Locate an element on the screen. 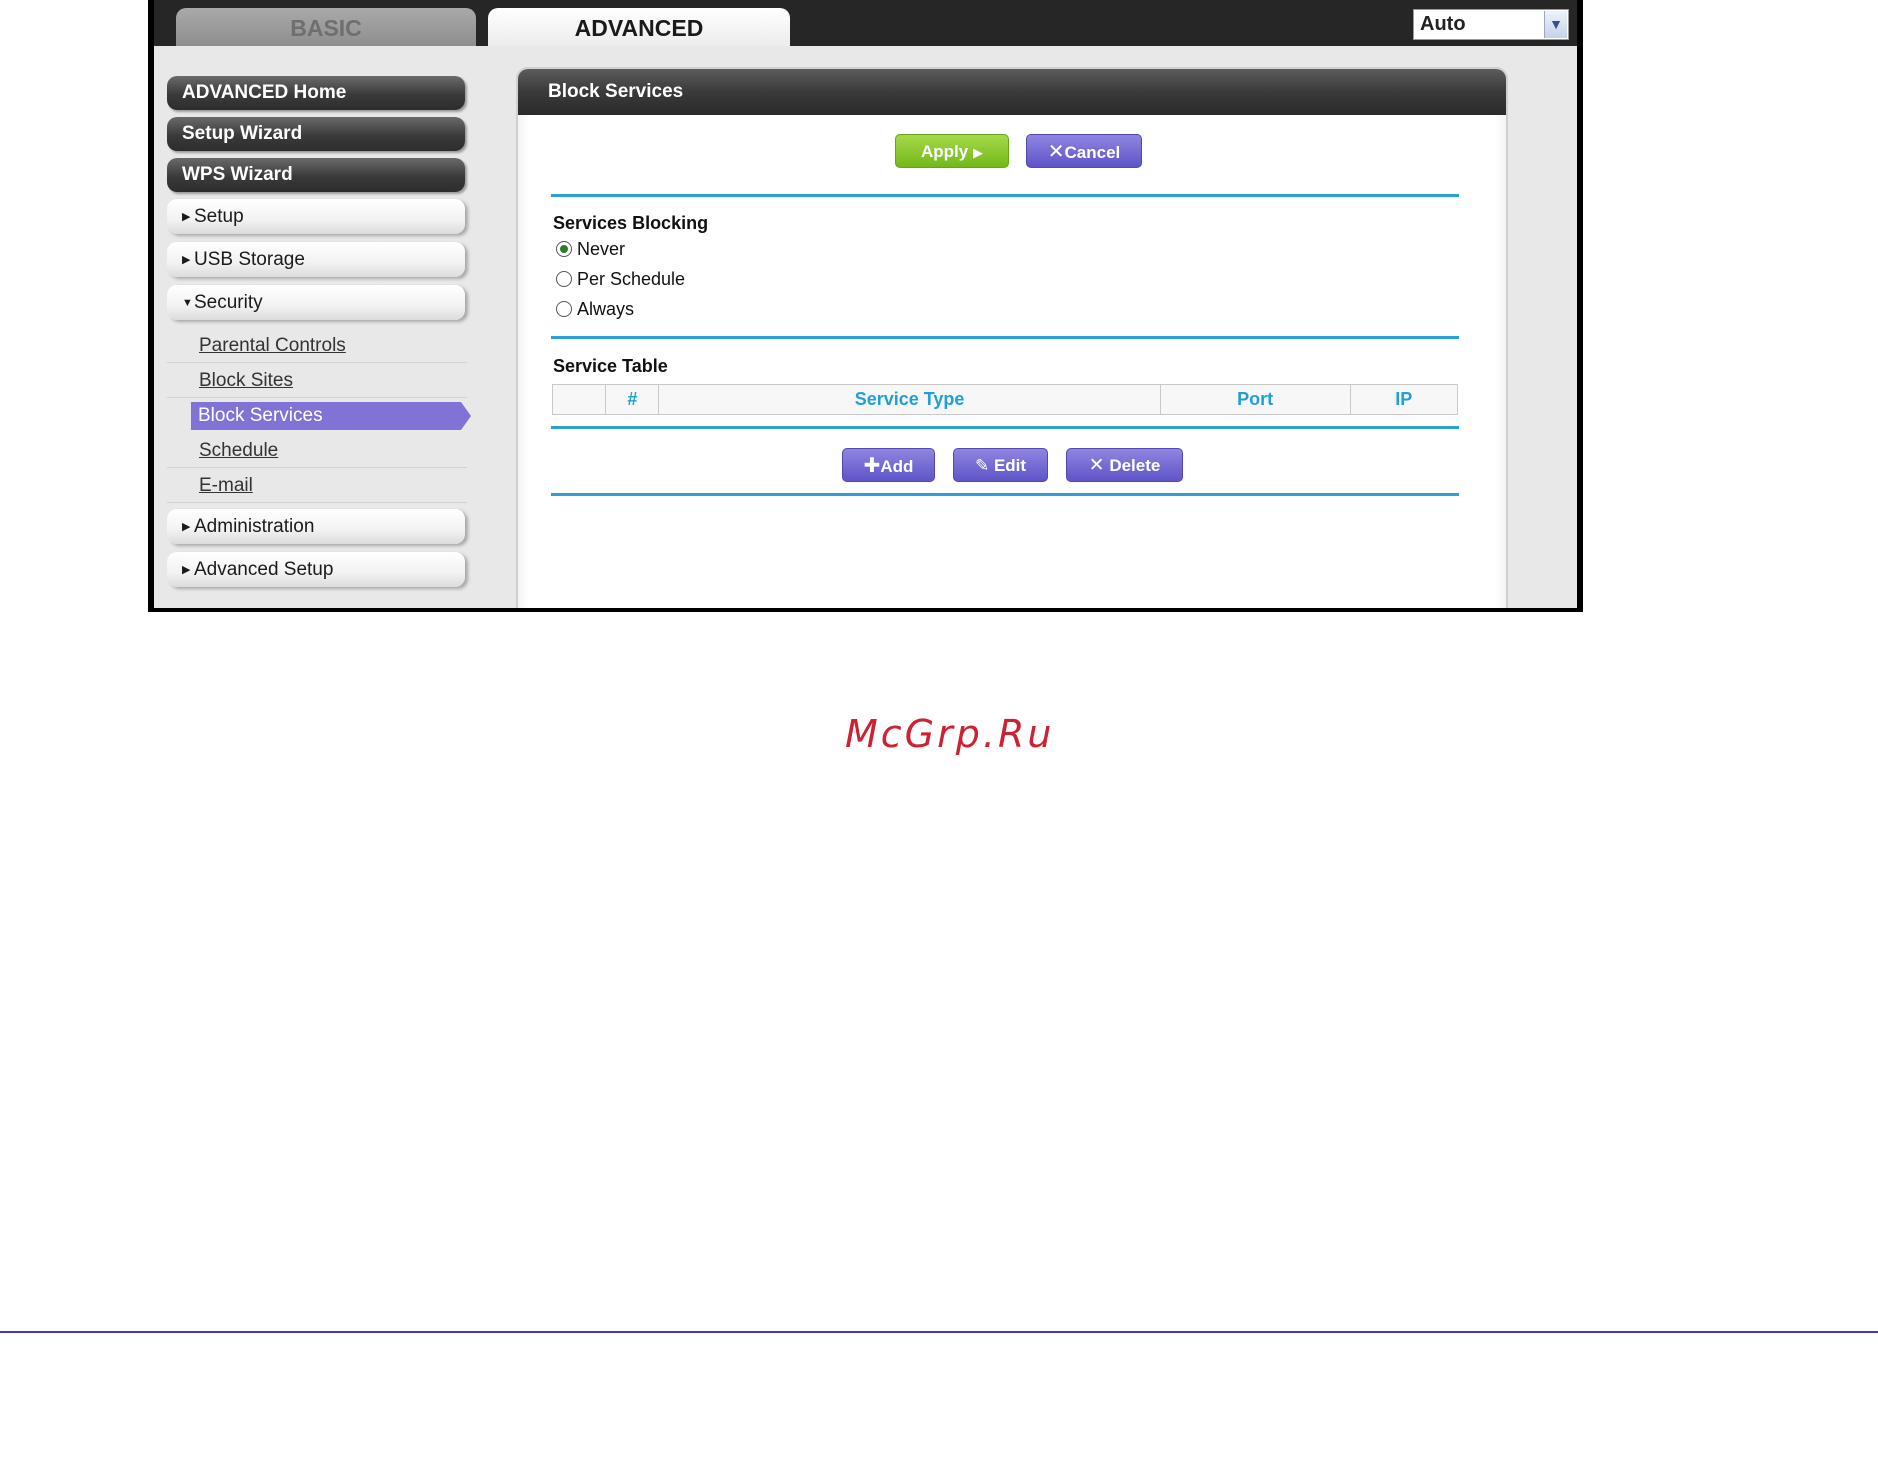 This screenshot has height=1470, width=1878. sidebar-item-label: USB Storage is located at coordinates (249, 259).